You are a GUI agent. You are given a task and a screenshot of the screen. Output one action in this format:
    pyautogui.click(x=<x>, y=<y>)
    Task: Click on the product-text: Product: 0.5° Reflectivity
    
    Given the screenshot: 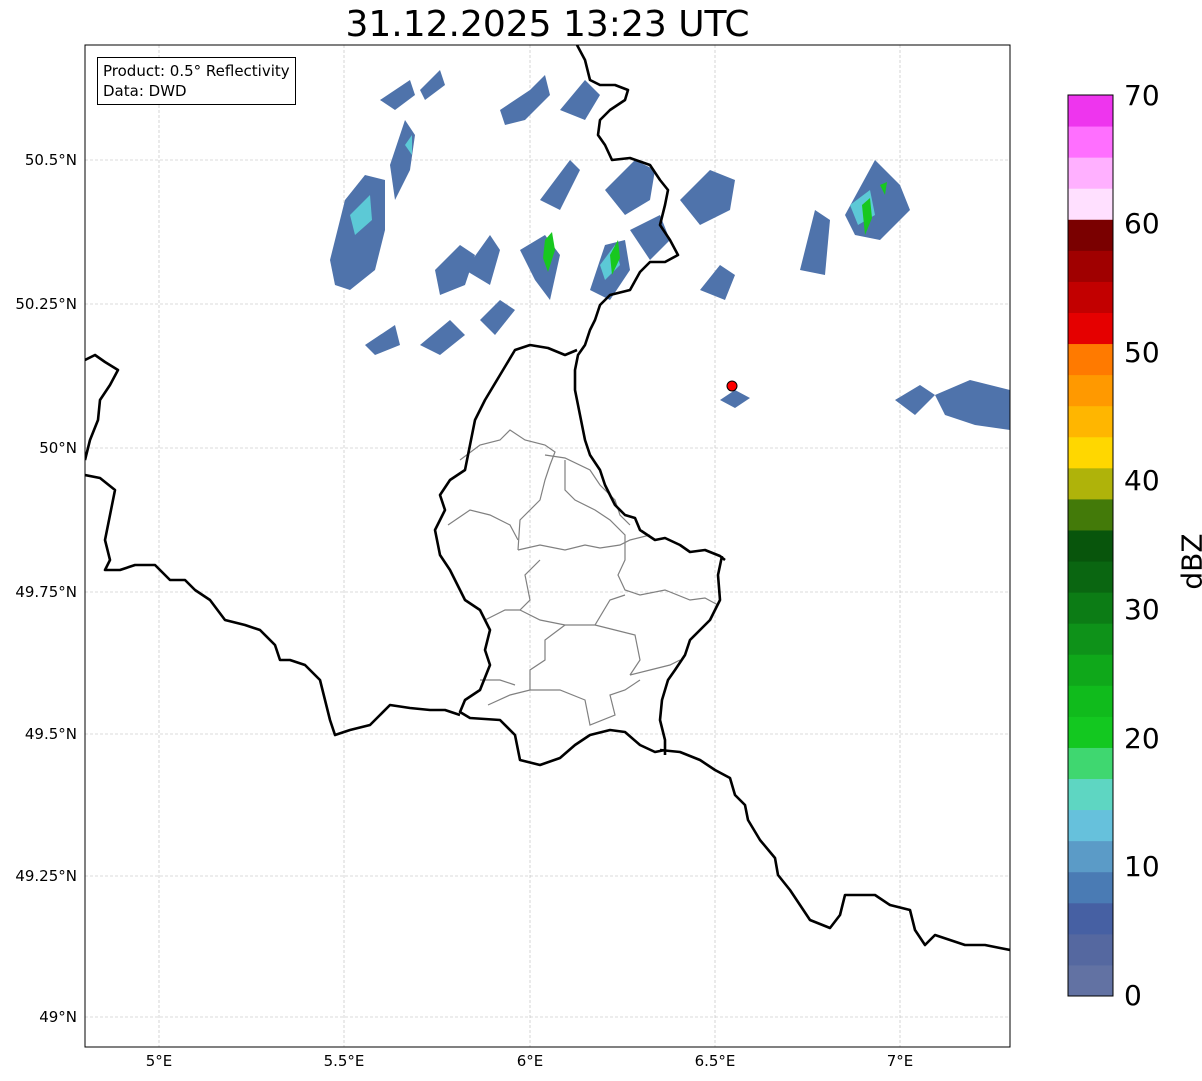 What is the action you would take?
    pyautogui.click(x=196, y=71)
    